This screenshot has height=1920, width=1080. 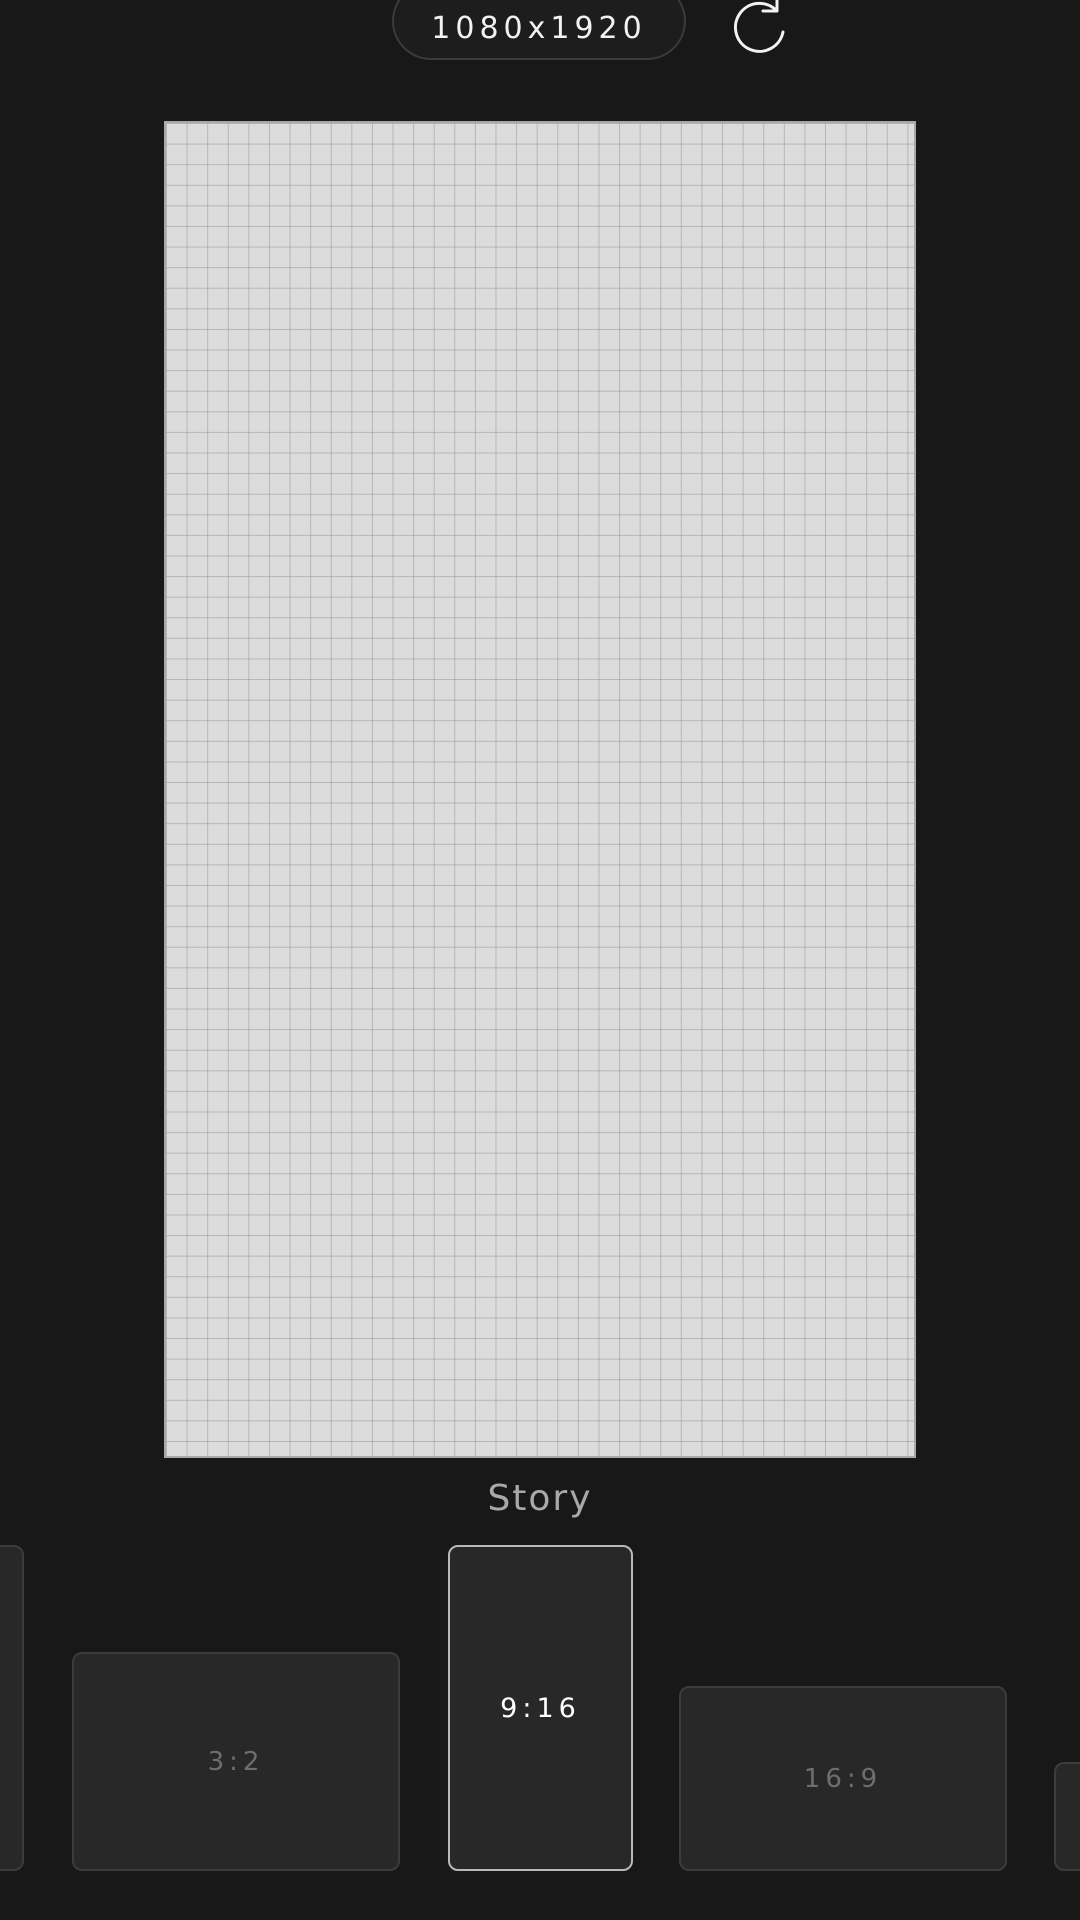 I want to click on ratio-card-partial-right, so click(x=1067, y=1816).